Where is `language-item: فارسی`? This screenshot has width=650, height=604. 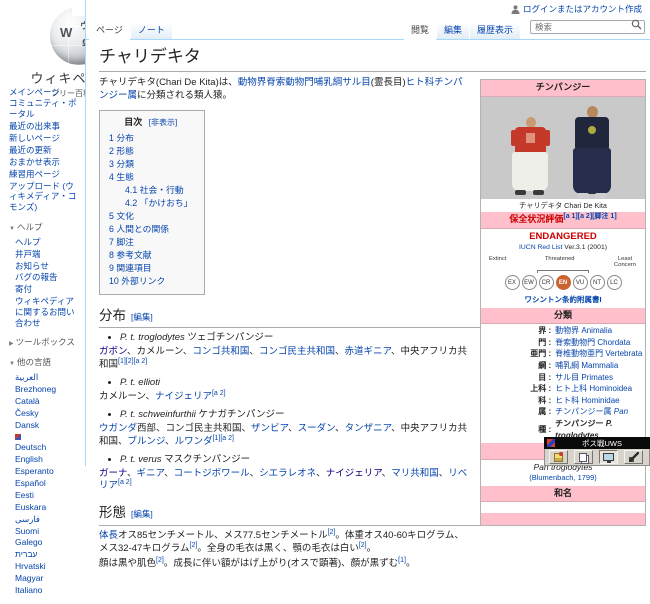 language-item: فارسی is located at coordinates (48, 519).